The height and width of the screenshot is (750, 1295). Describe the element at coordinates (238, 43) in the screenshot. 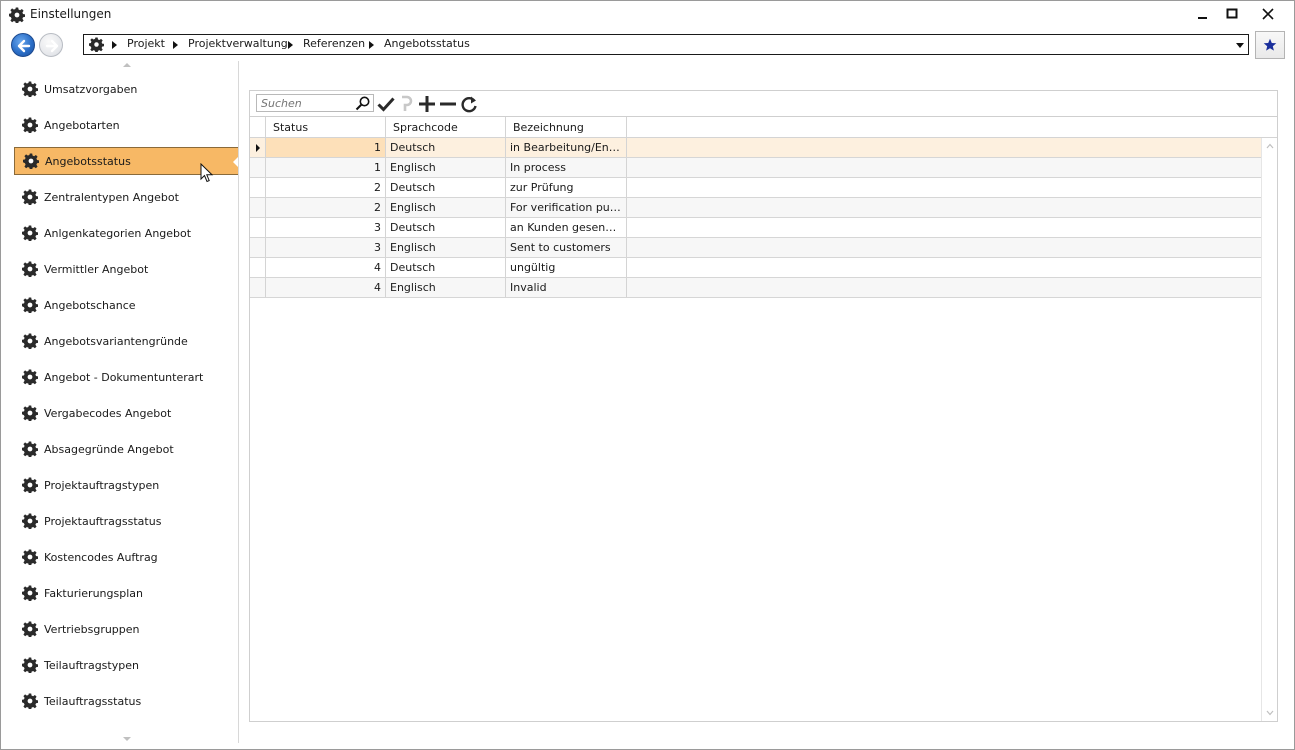

I see `breadcrumb-item-projektverwaltung: Projektverwaltung` at that location.